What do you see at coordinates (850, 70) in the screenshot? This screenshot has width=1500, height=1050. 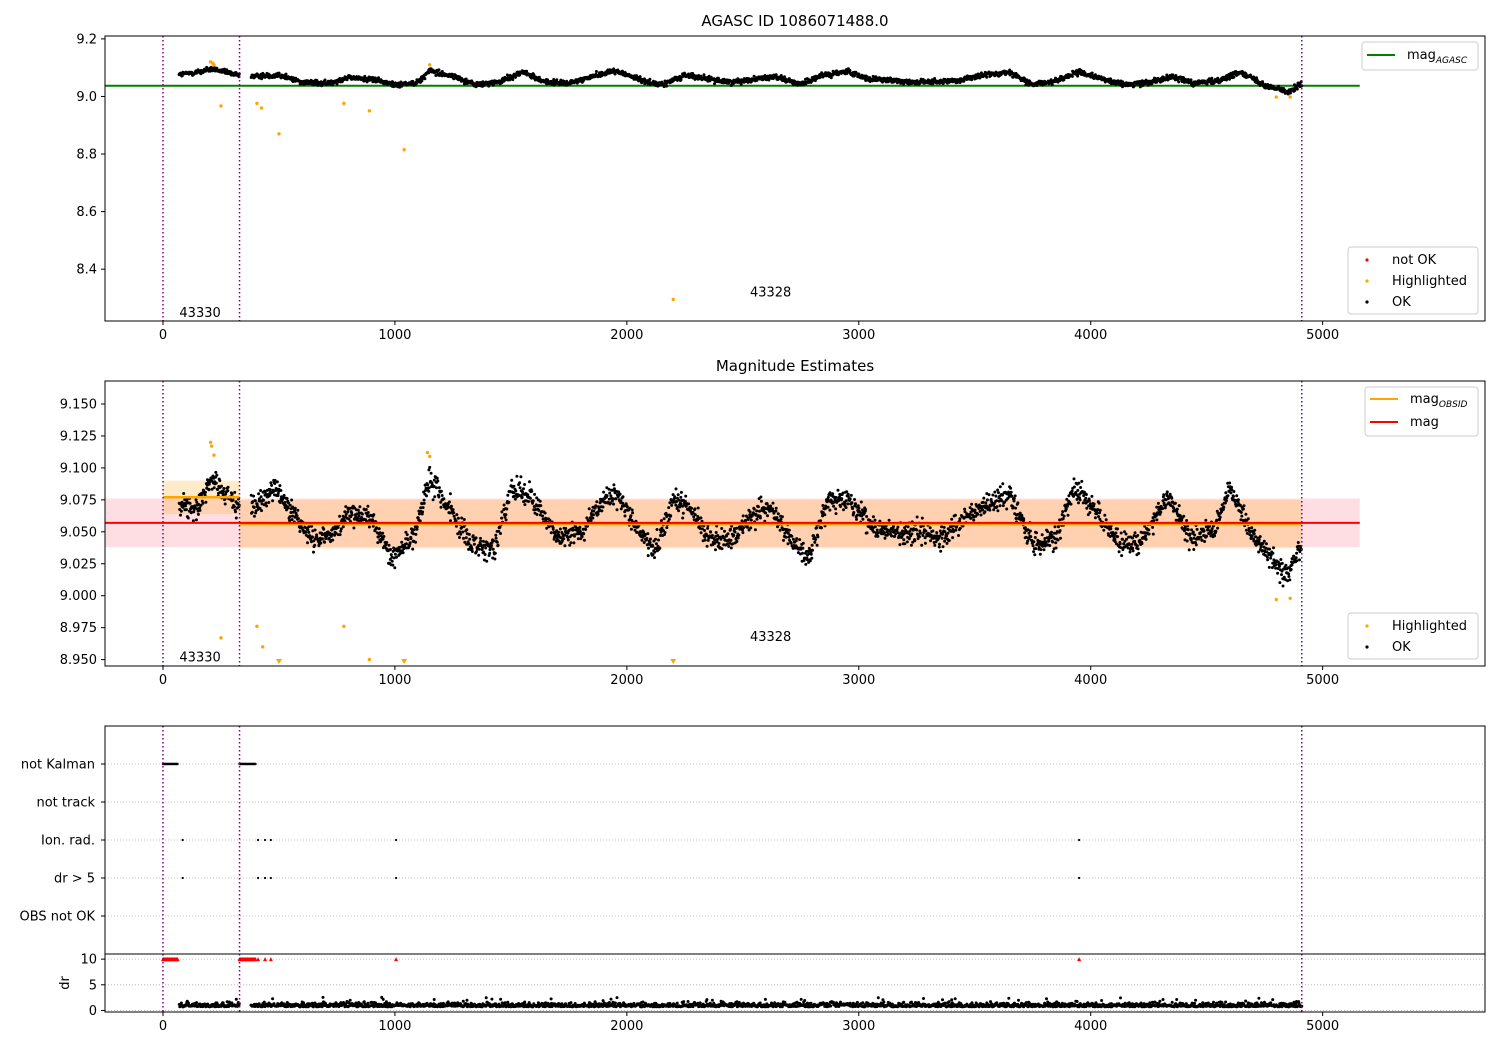 I see `agasc-ok-point` at bounding box center [850, 70].